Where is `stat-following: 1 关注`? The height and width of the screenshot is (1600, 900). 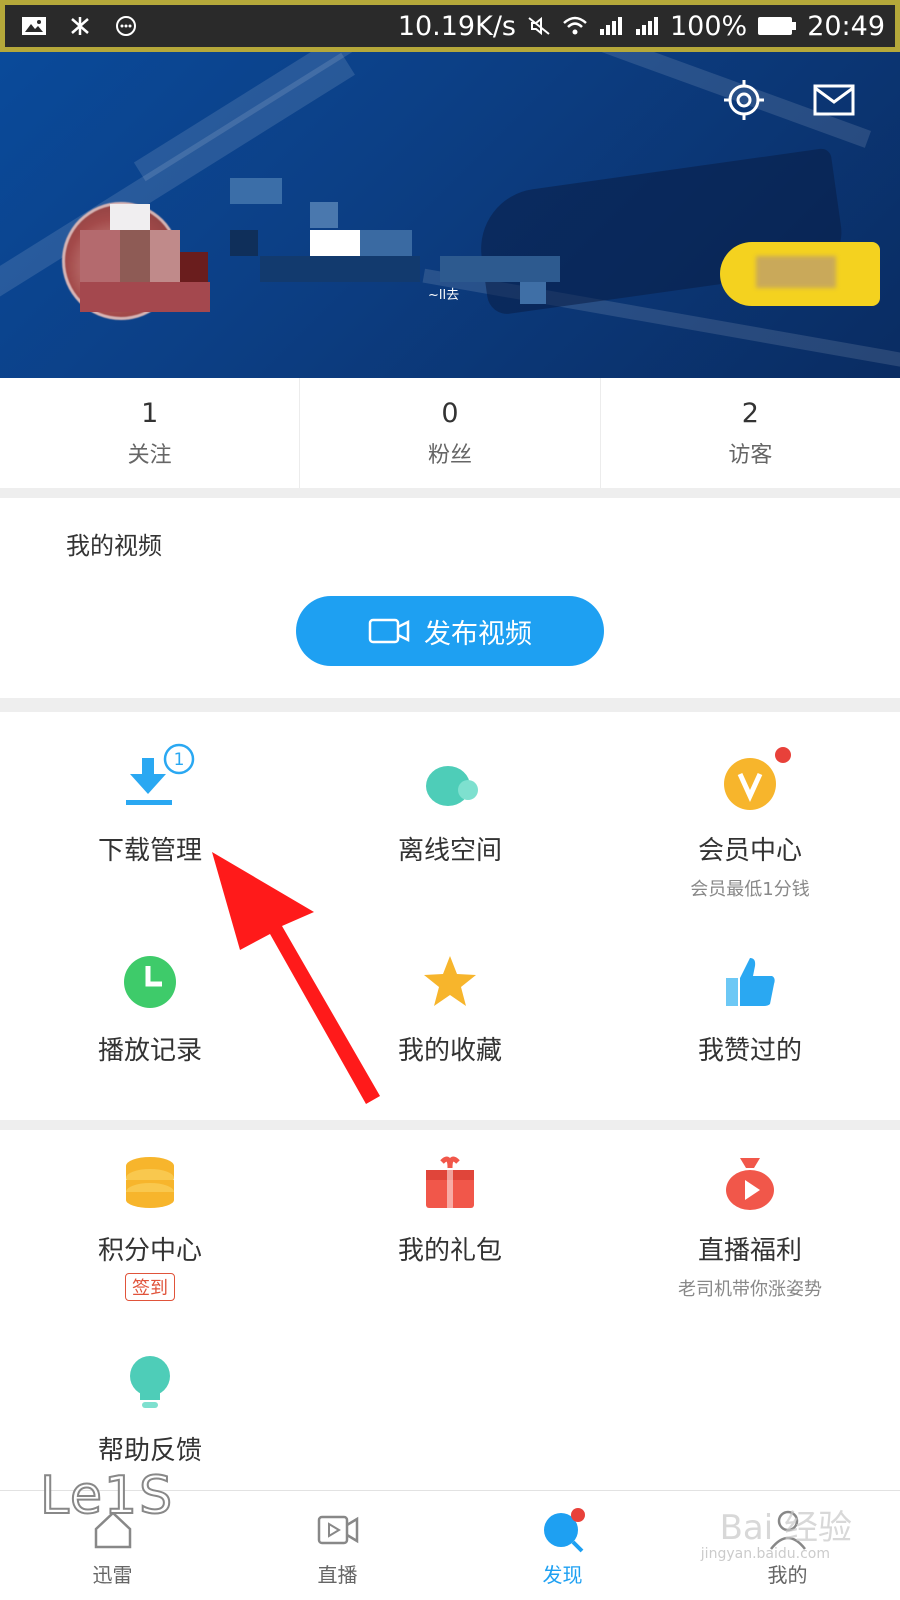 stat-following: 1 关注 is located at coordinates (150, 433).